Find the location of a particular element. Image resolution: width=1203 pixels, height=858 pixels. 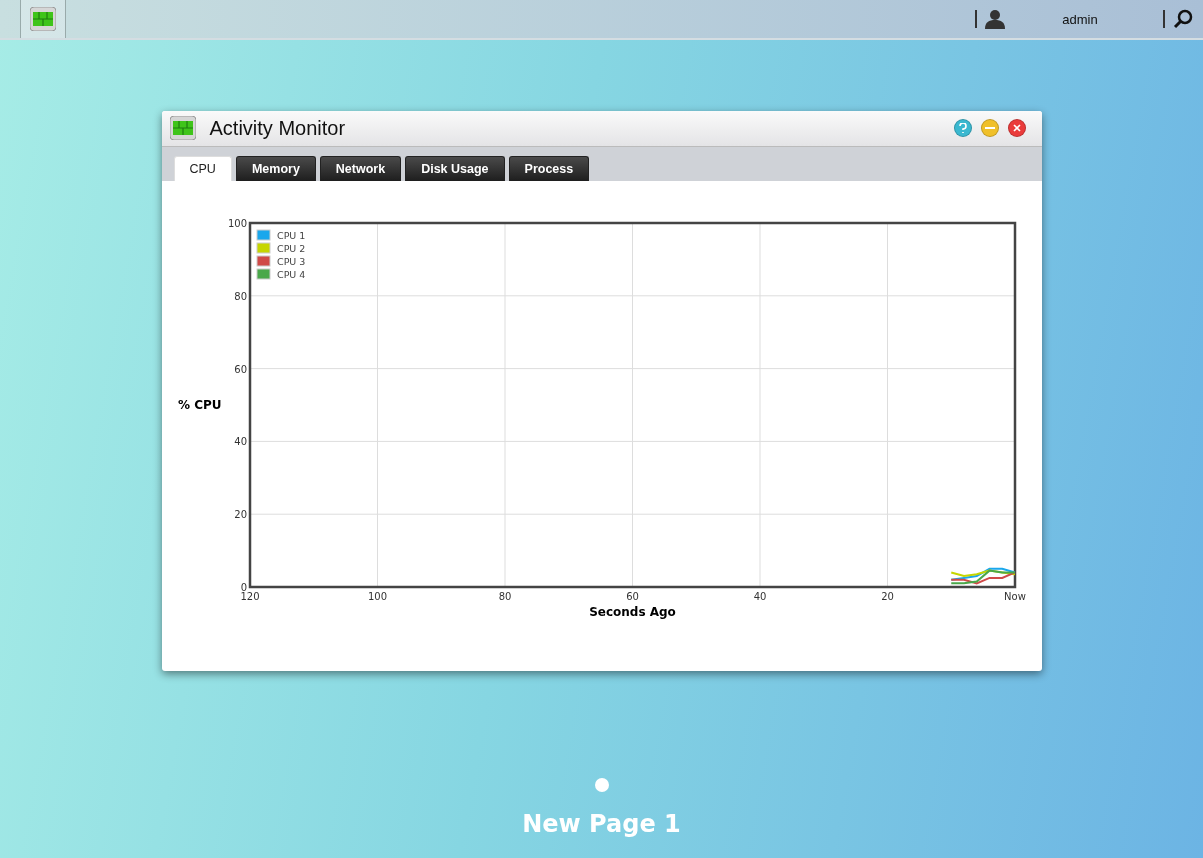

app-menu-button is located at coordinates (43, 19).